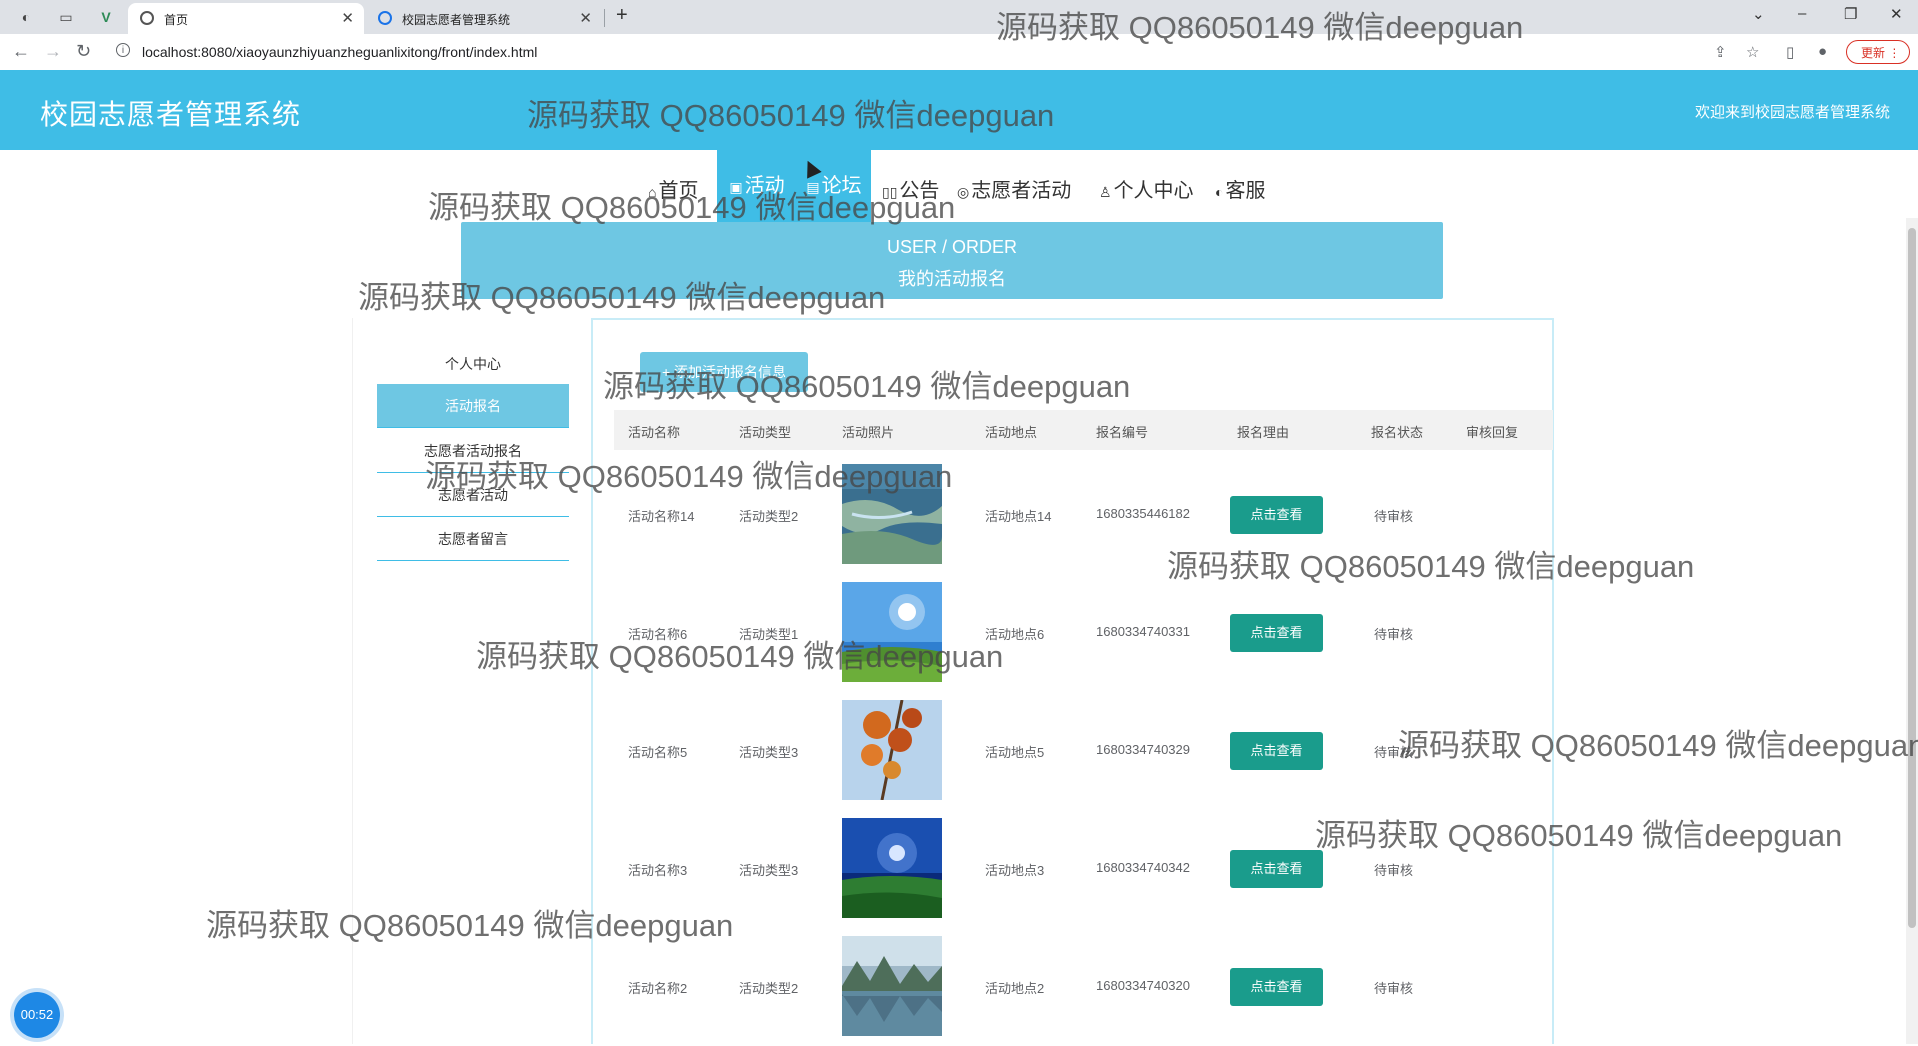 This screenshot has height=1046, width=1918. I want to click on sidebar-item-volunteer-message: 志愿者留言, so click(473, 539).